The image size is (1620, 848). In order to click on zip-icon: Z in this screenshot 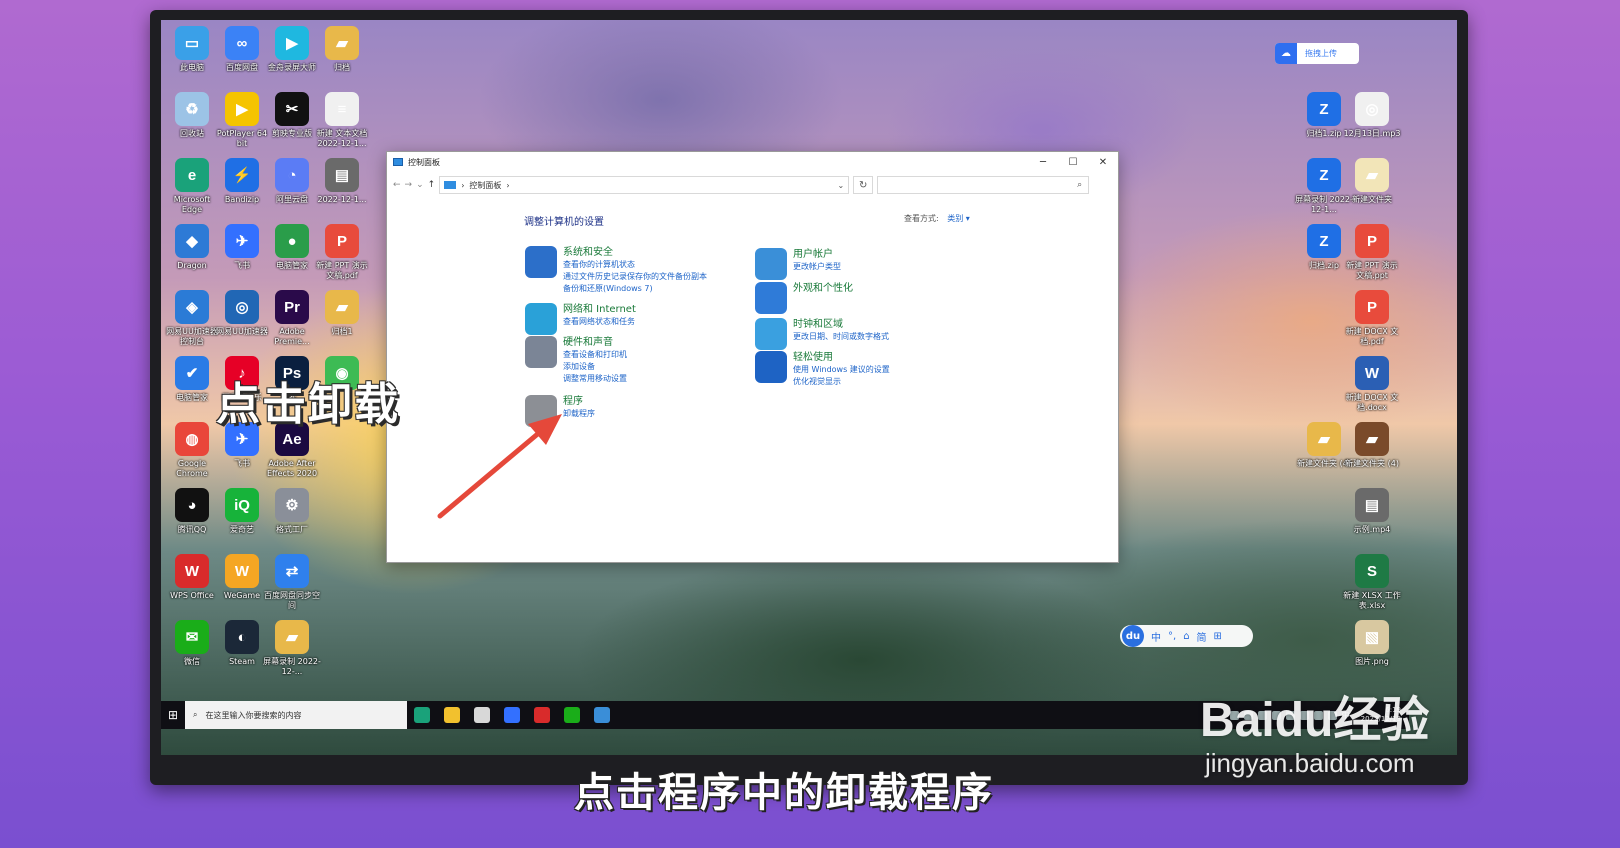, I will do `click(1324, 109)`.